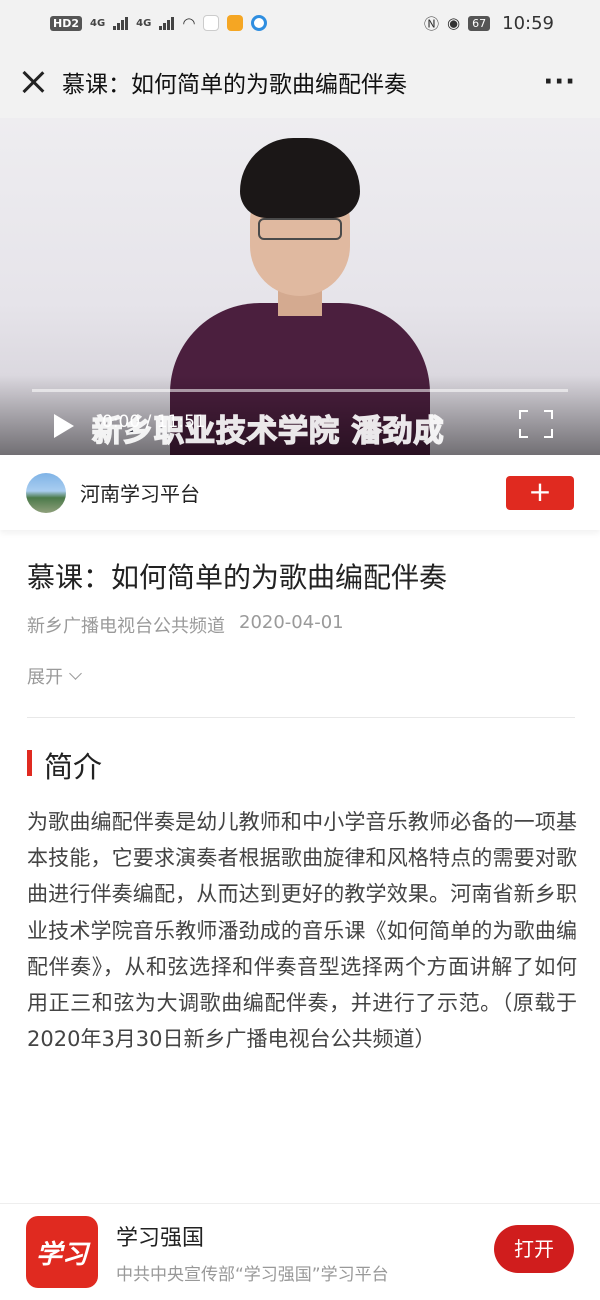 The width and height of the screenshot is (600, 1300). What do you see at coordinates (98, 23) in the screenshot?
I see `signal-label-1: 4G` at bounding box center [98, 23].